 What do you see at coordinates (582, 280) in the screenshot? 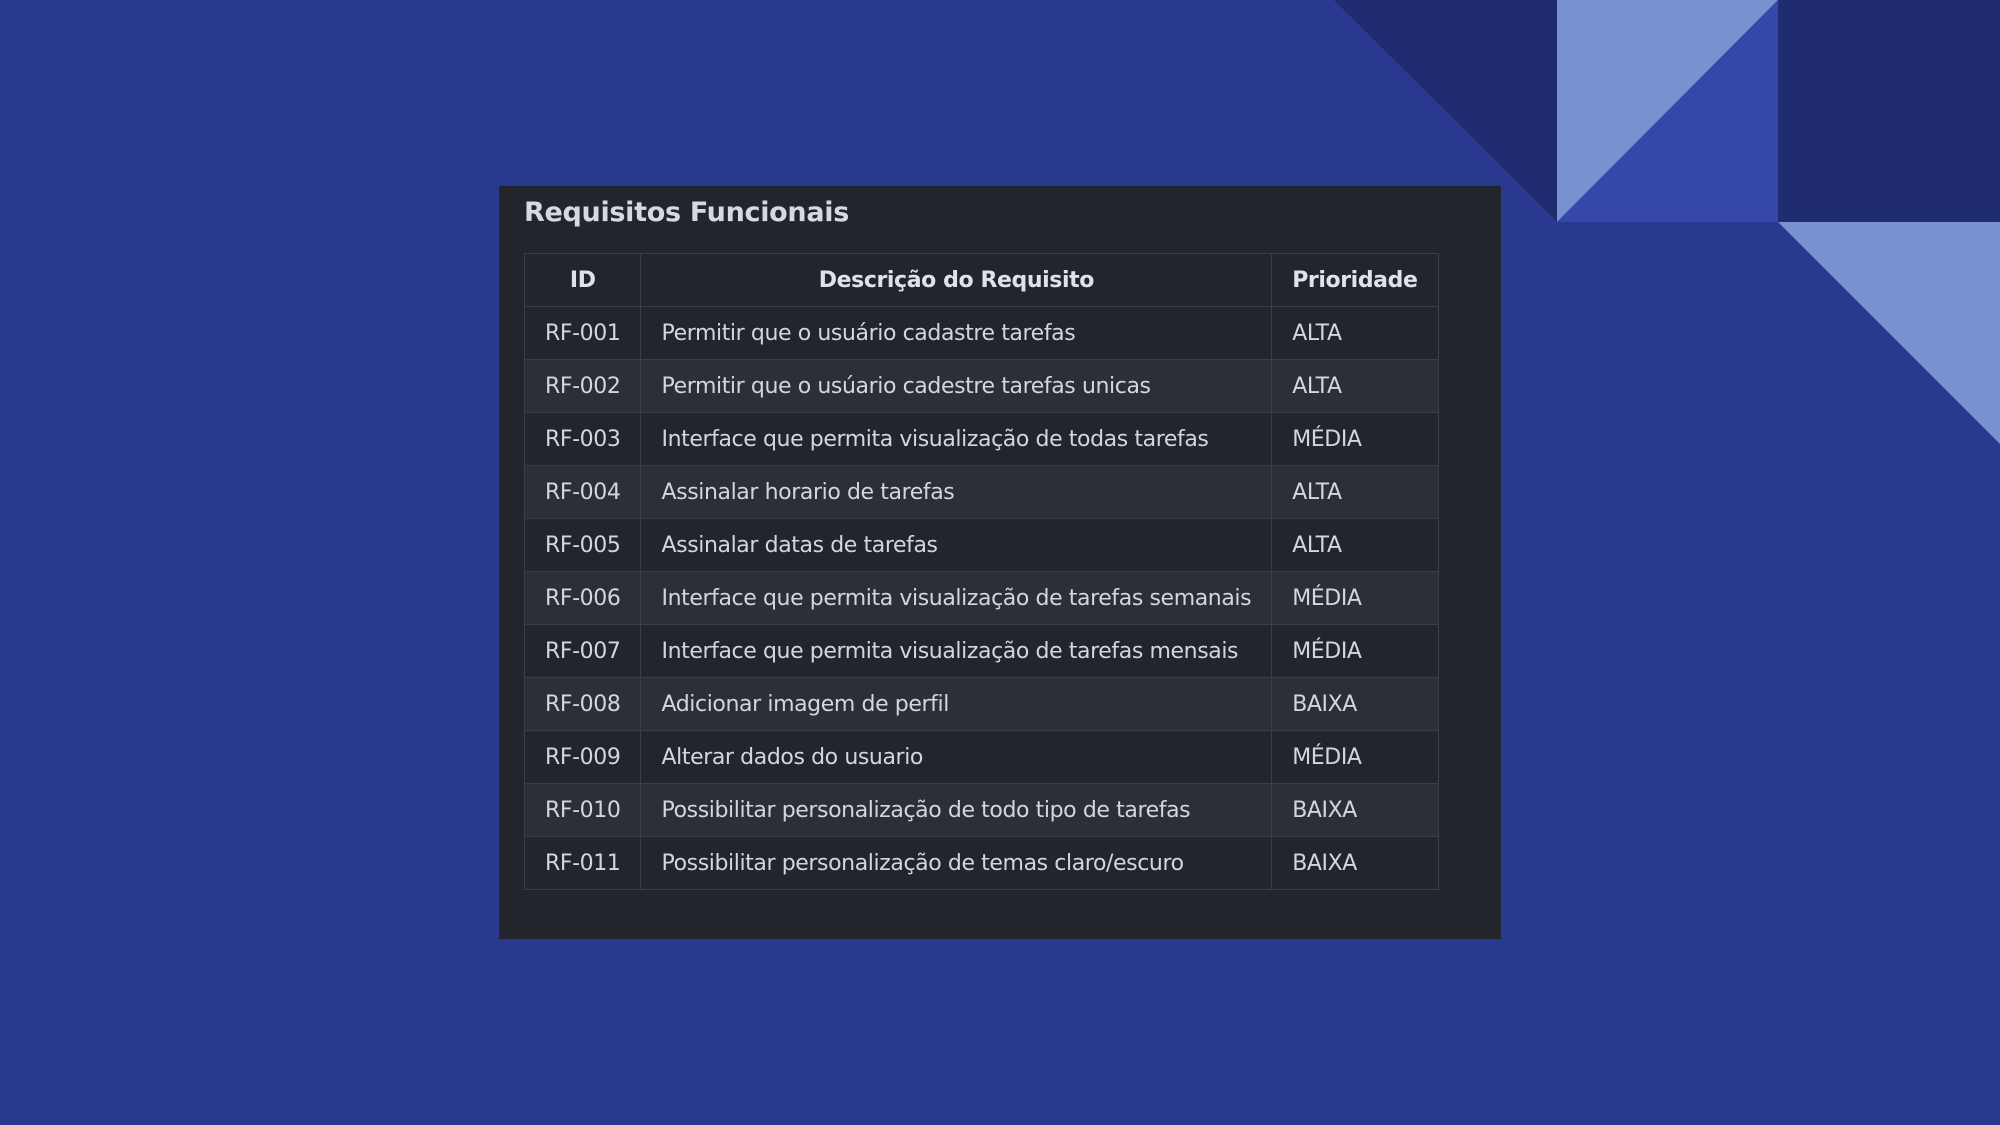
I see `header-id: ID` at bounding box center [582, 280].